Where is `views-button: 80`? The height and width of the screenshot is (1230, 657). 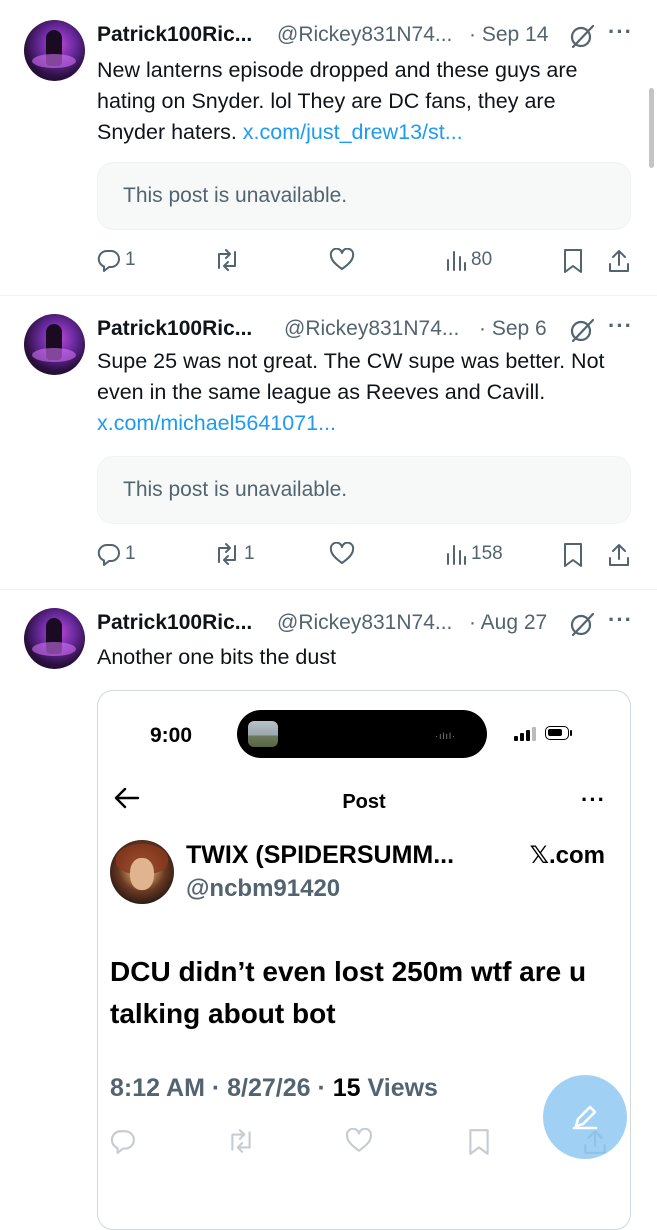
views-button: 80 is located at coordinates (468, 260).